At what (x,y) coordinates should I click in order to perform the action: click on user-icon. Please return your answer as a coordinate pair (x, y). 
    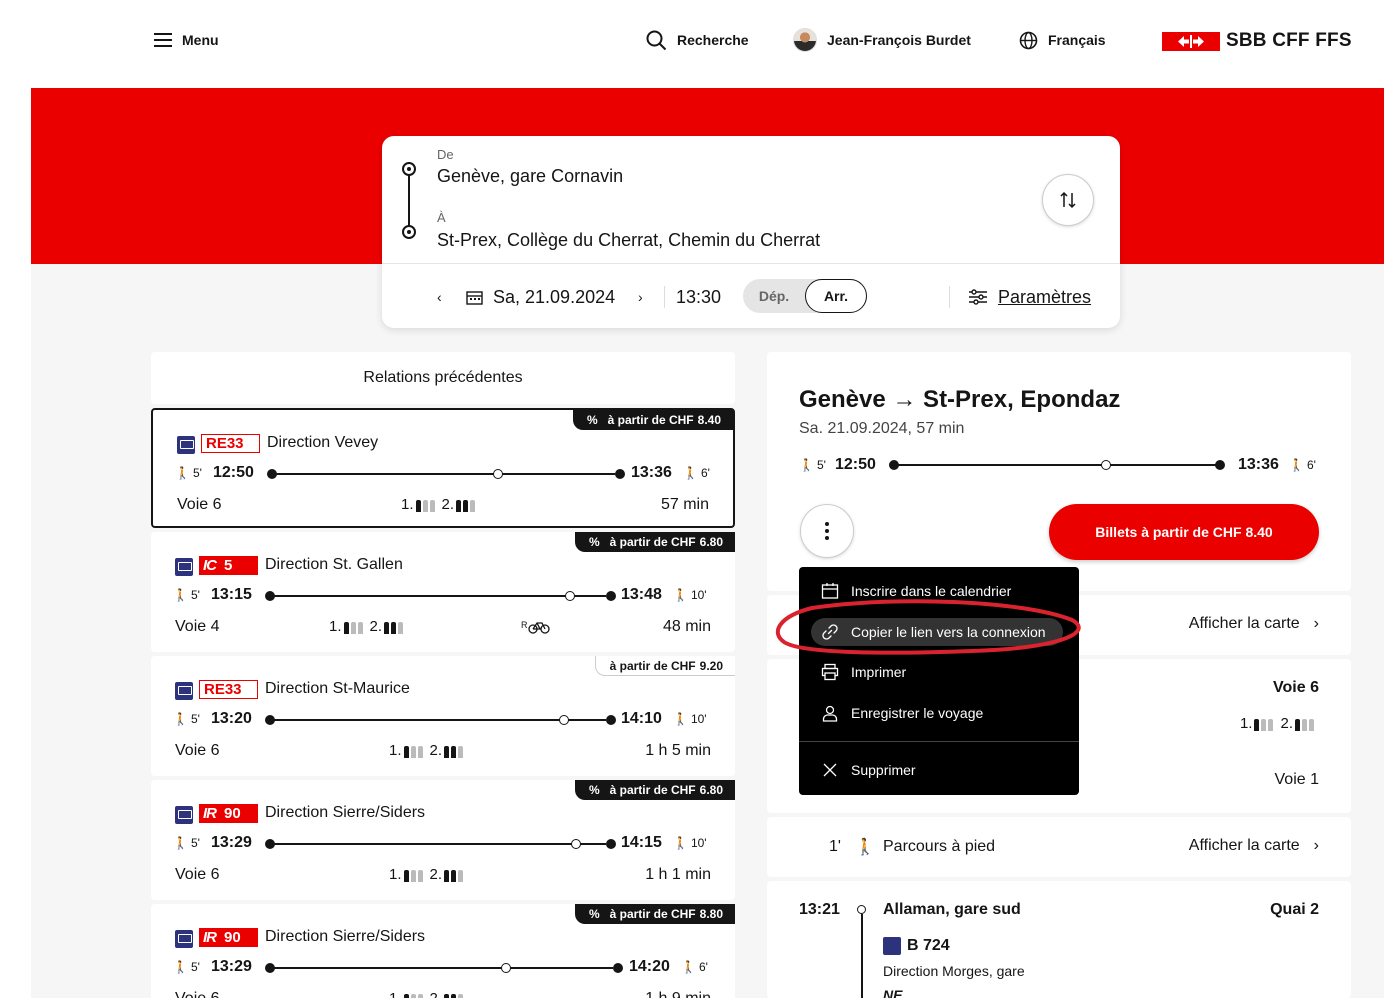
    Looking at the image, I should click on (830, 713).